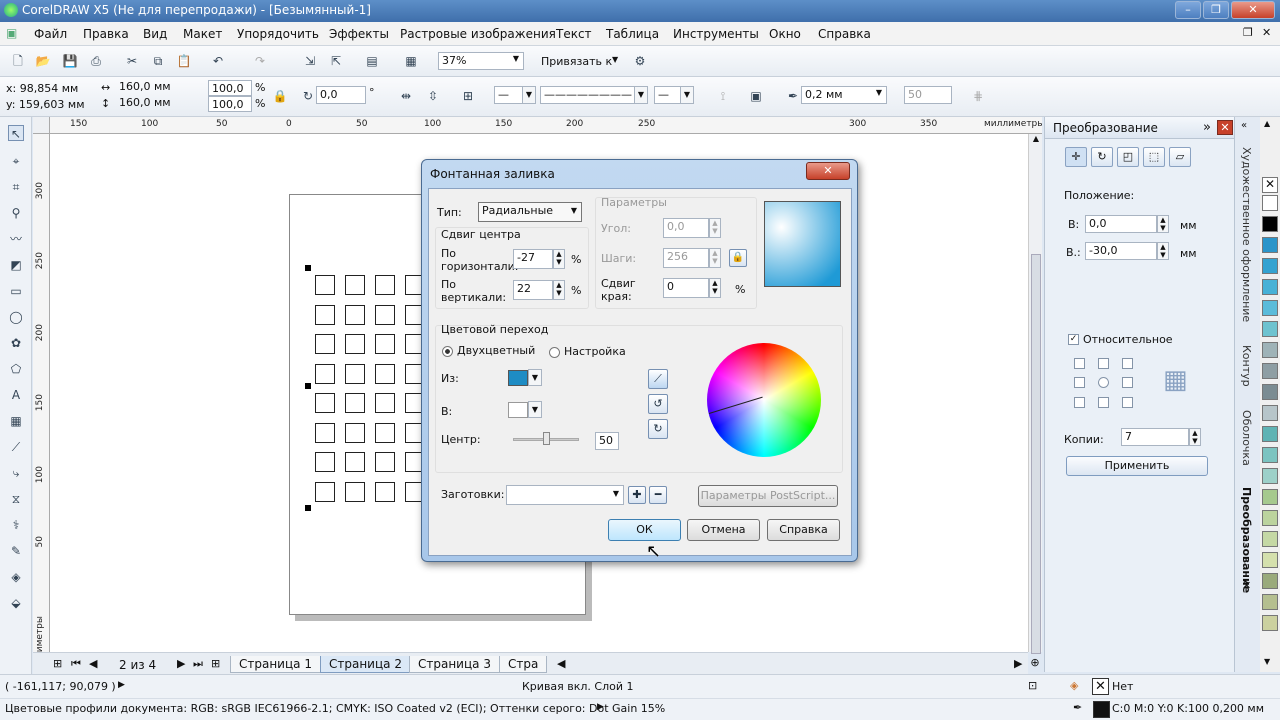  Describe the element at coordinates (1121, 251) in the screenshot. I see `vertical-position-field: -30,0` at that location.